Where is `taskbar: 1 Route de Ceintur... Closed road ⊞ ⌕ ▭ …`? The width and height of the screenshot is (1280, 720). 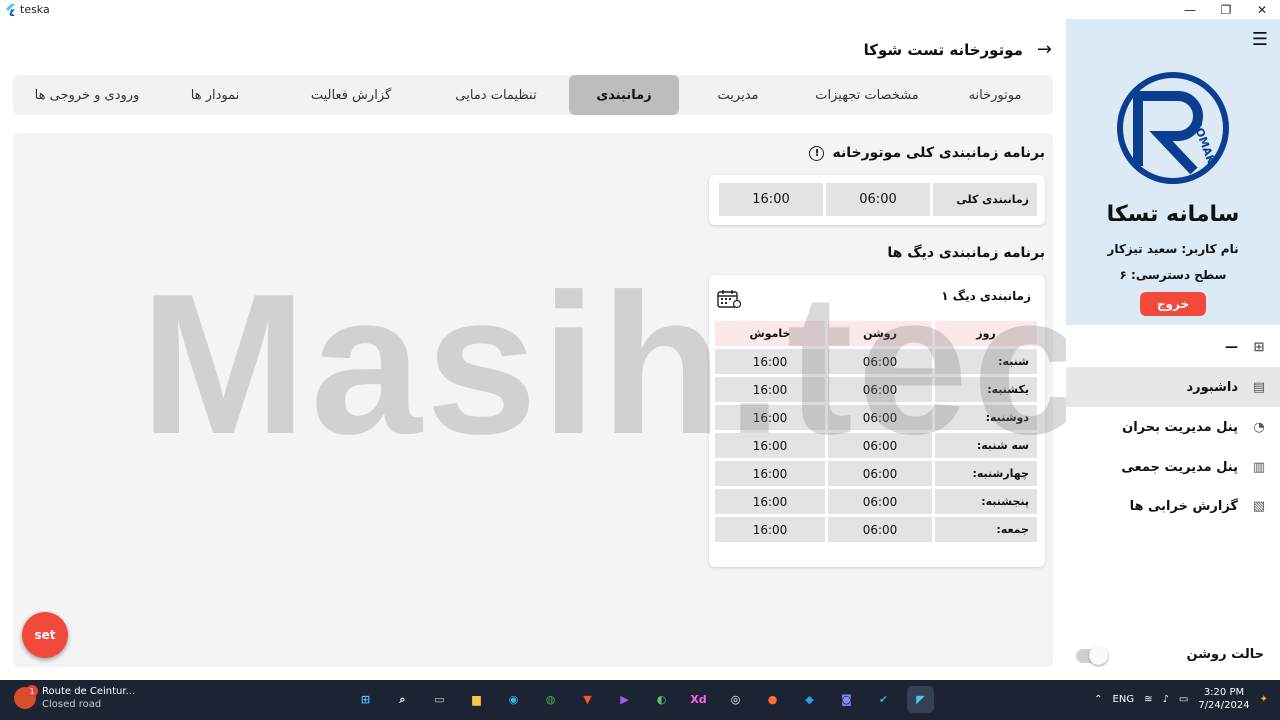 taskbar: 1 Route de Ceintur... Closed road ⊞ ⌕ ▭ … is located at coordinates (640, 700).